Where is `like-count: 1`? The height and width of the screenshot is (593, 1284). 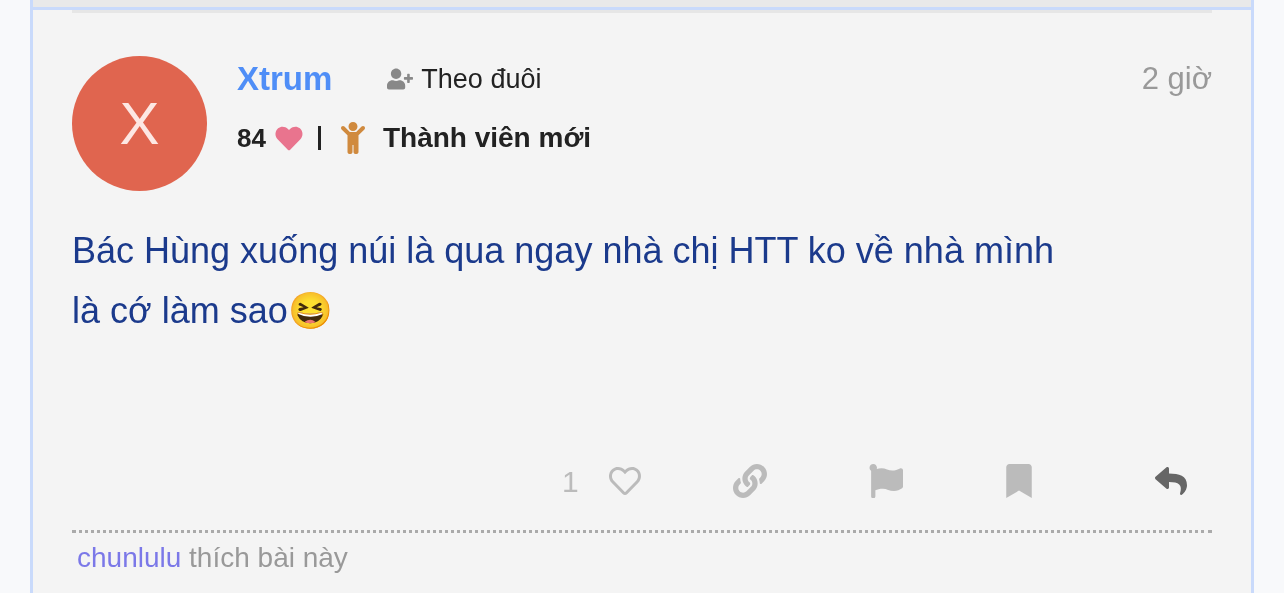 like-count: 1 is located at coordinates (570, 481).